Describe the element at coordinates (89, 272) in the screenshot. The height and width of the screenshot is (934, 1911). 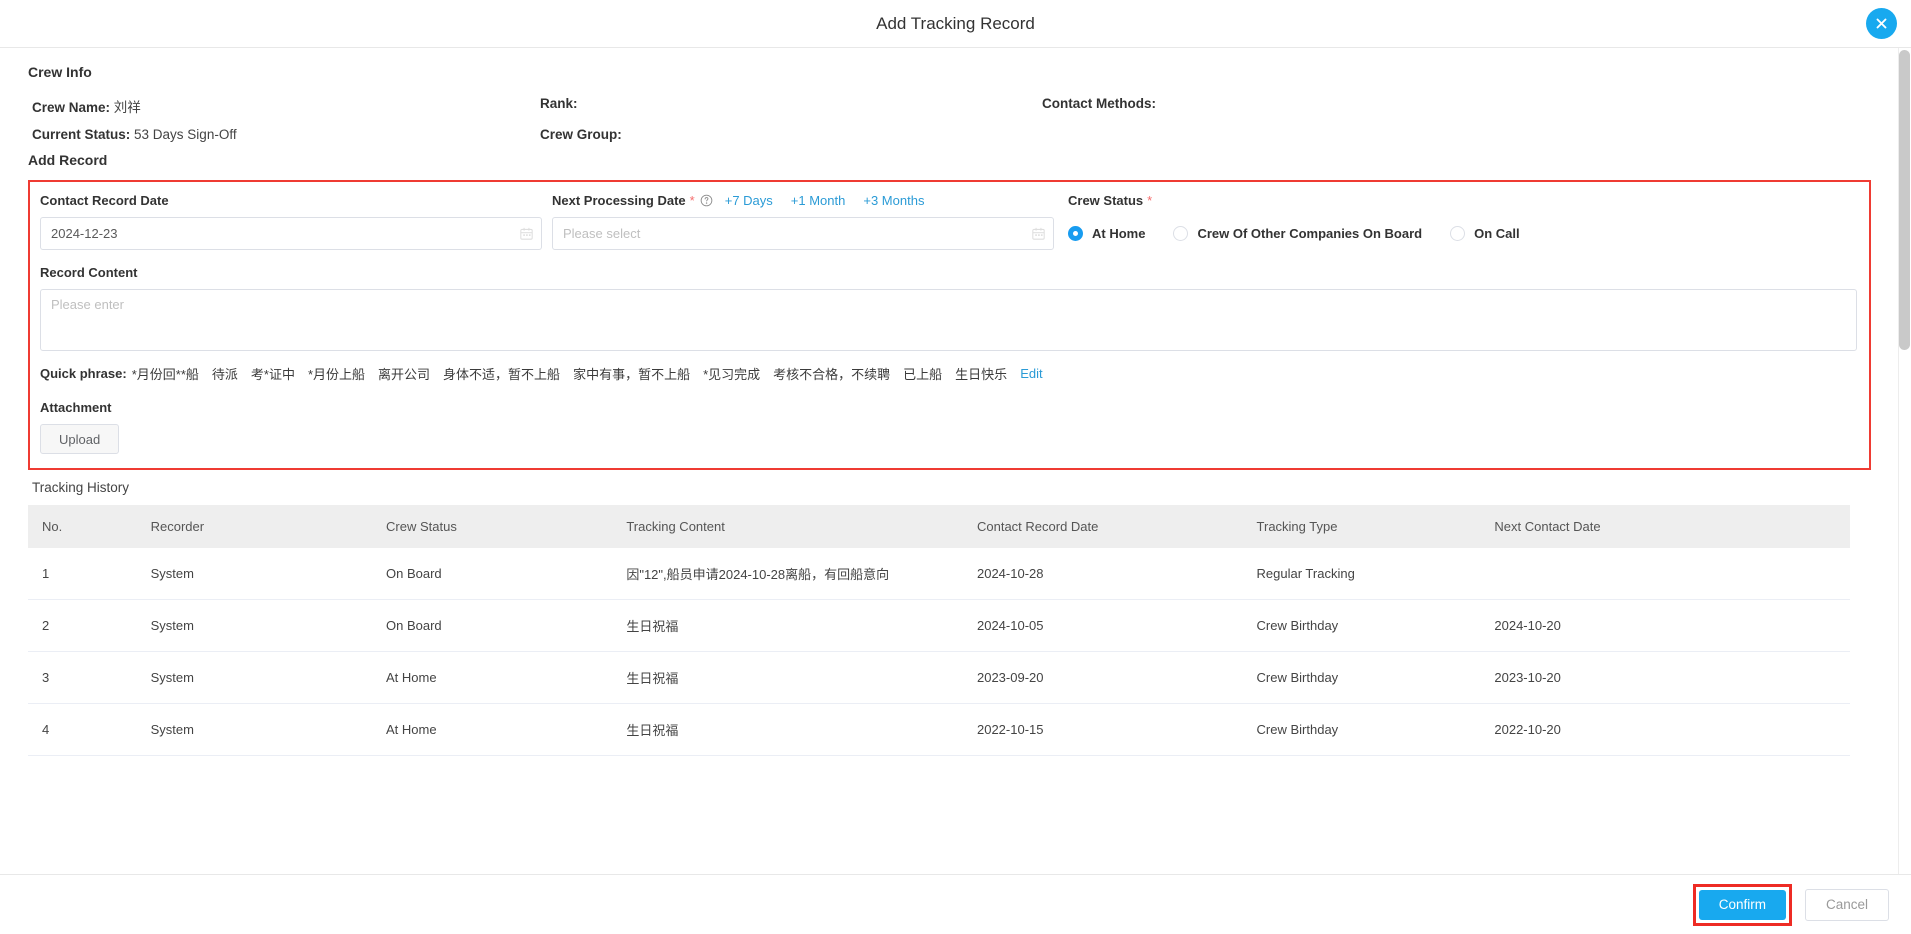
I see `record-content-label: Record Content` at that location.